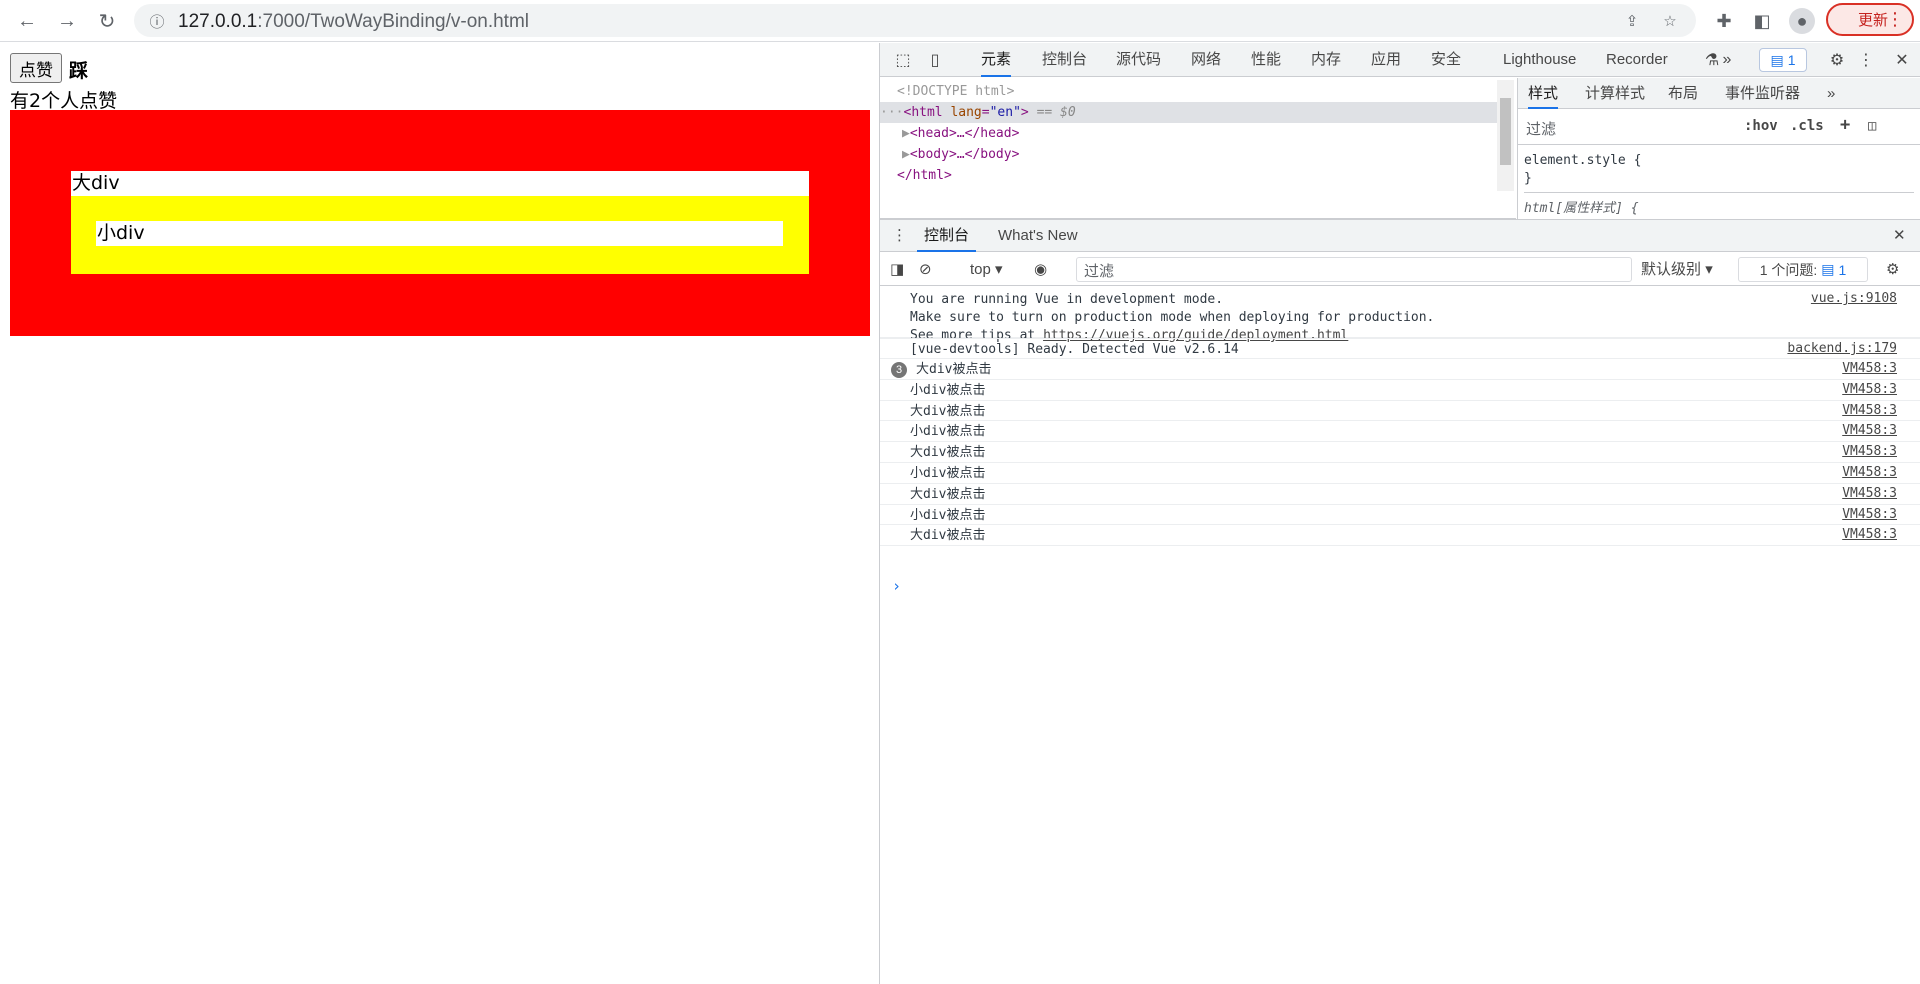  What do you see at coordinates (1837, 60) in the screenshot?
I see `settings-gear-icon: ⚙` at bounding box center [1837, 60].